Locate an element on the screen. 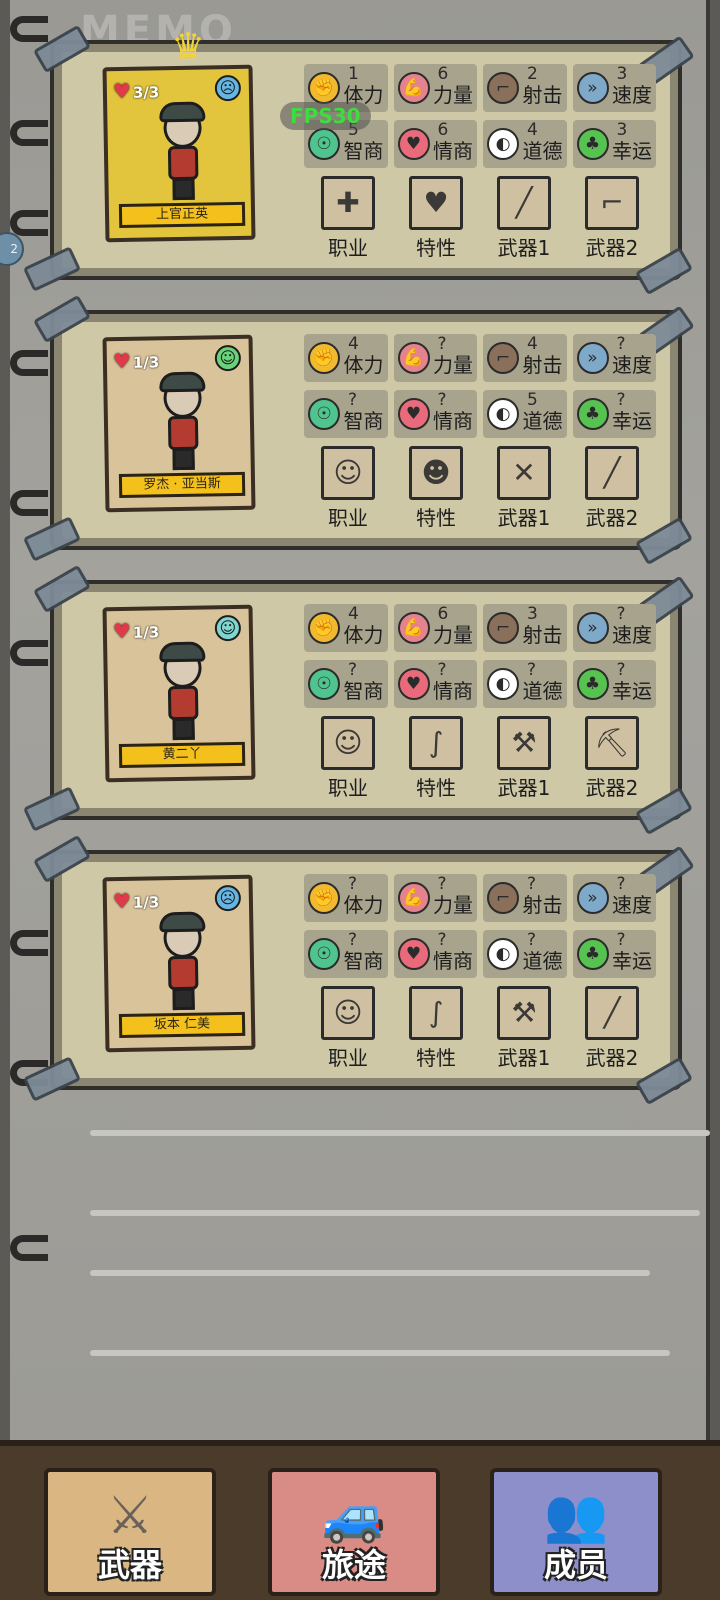 This screenshot has width=720, height=1600. wrench-icon: ⚒ is located at coordinates (524, 1013).